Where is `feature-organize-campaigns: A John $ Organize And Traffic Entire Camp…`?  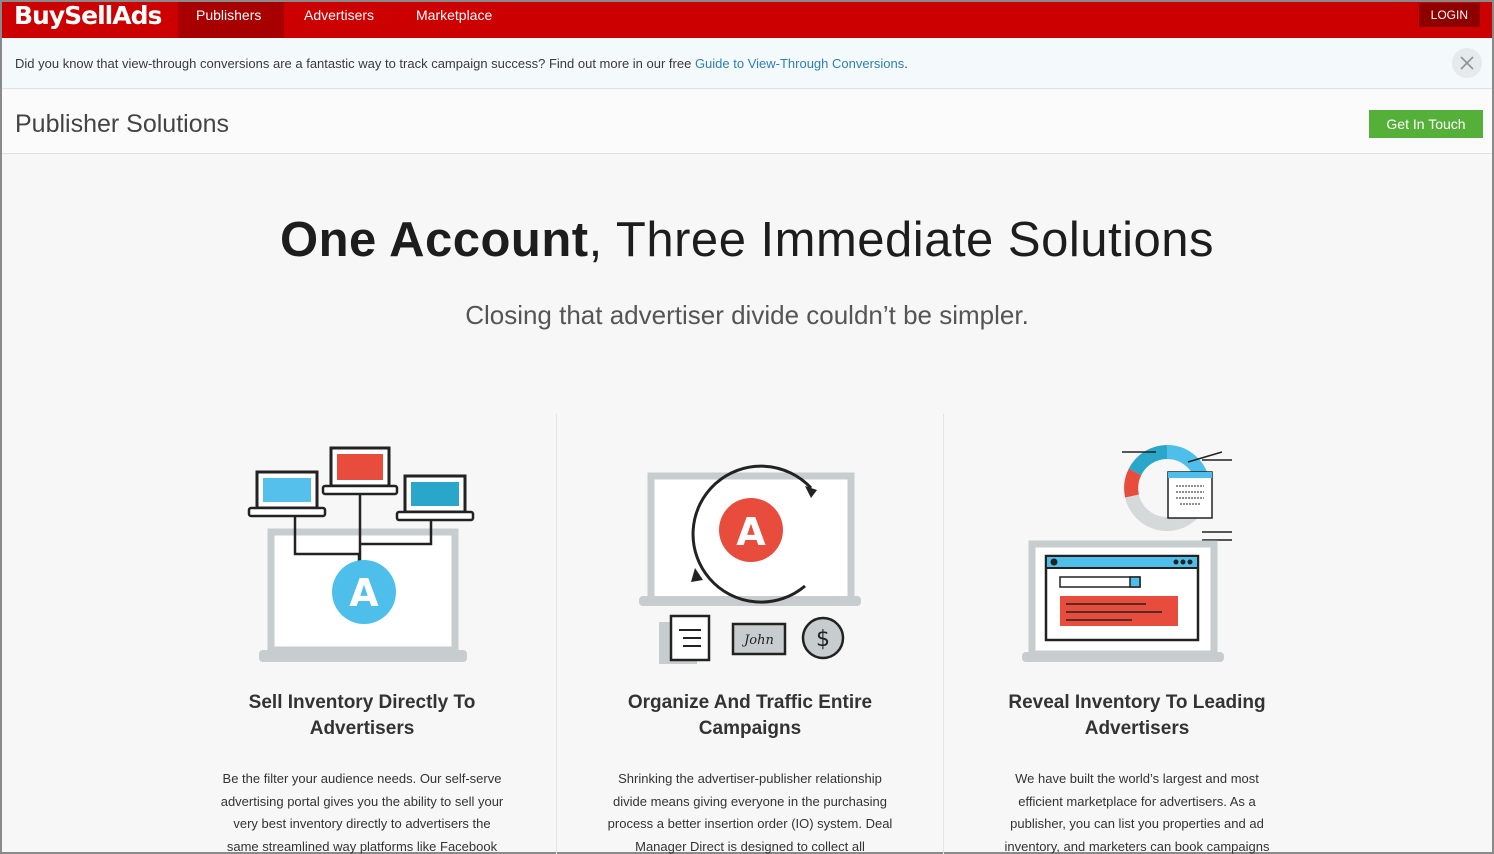 feature-organize-campaigns: A John $ Organize And Traffic Entire Camp… is located at coordinates (750, 643).